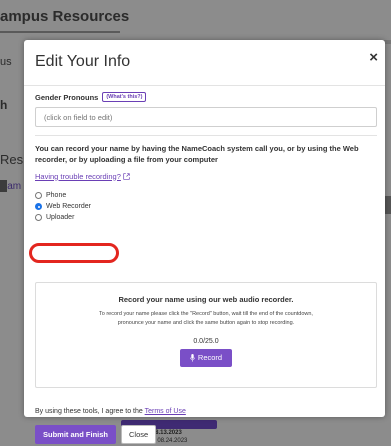 The image size is (391, 446). What do you see at coordinates (6, 62) in the screenshot?
I see `background-fragment: us` at bounding box center [6, 62].